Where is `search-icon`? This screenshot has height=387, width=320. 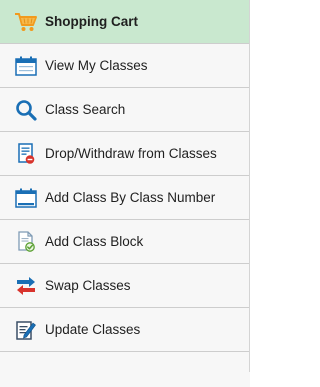 search-icon is located at coordinates (26, 110).